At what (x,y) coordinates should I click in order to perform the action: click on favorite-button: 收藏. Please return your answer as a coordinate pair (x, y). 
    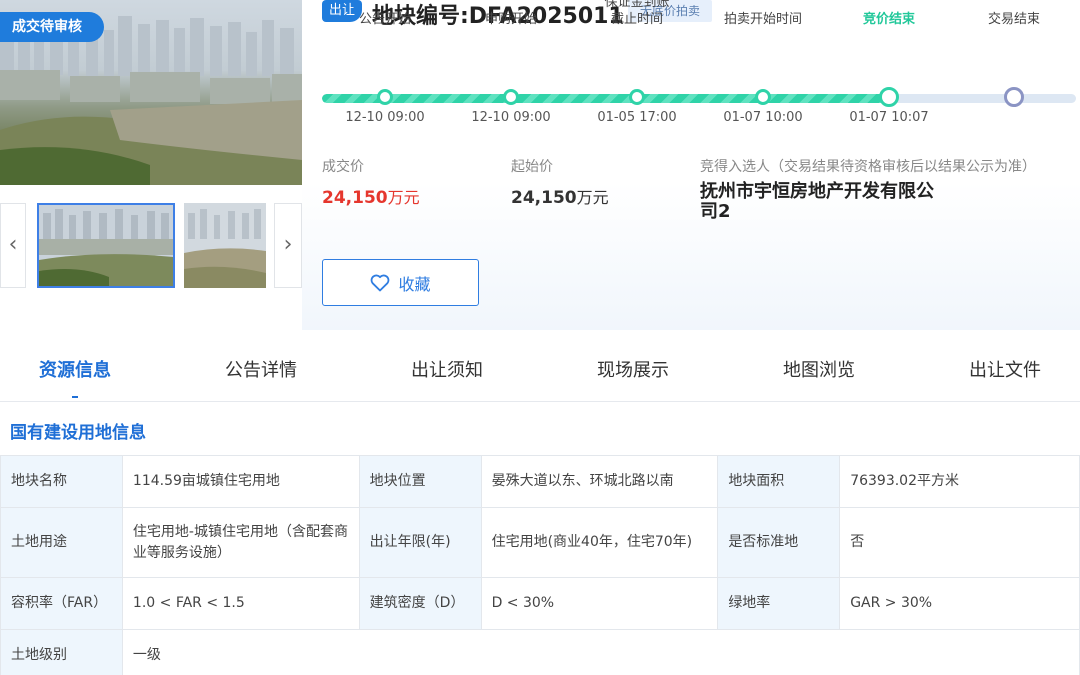
    Looking at the image, I should click on (400, 282).